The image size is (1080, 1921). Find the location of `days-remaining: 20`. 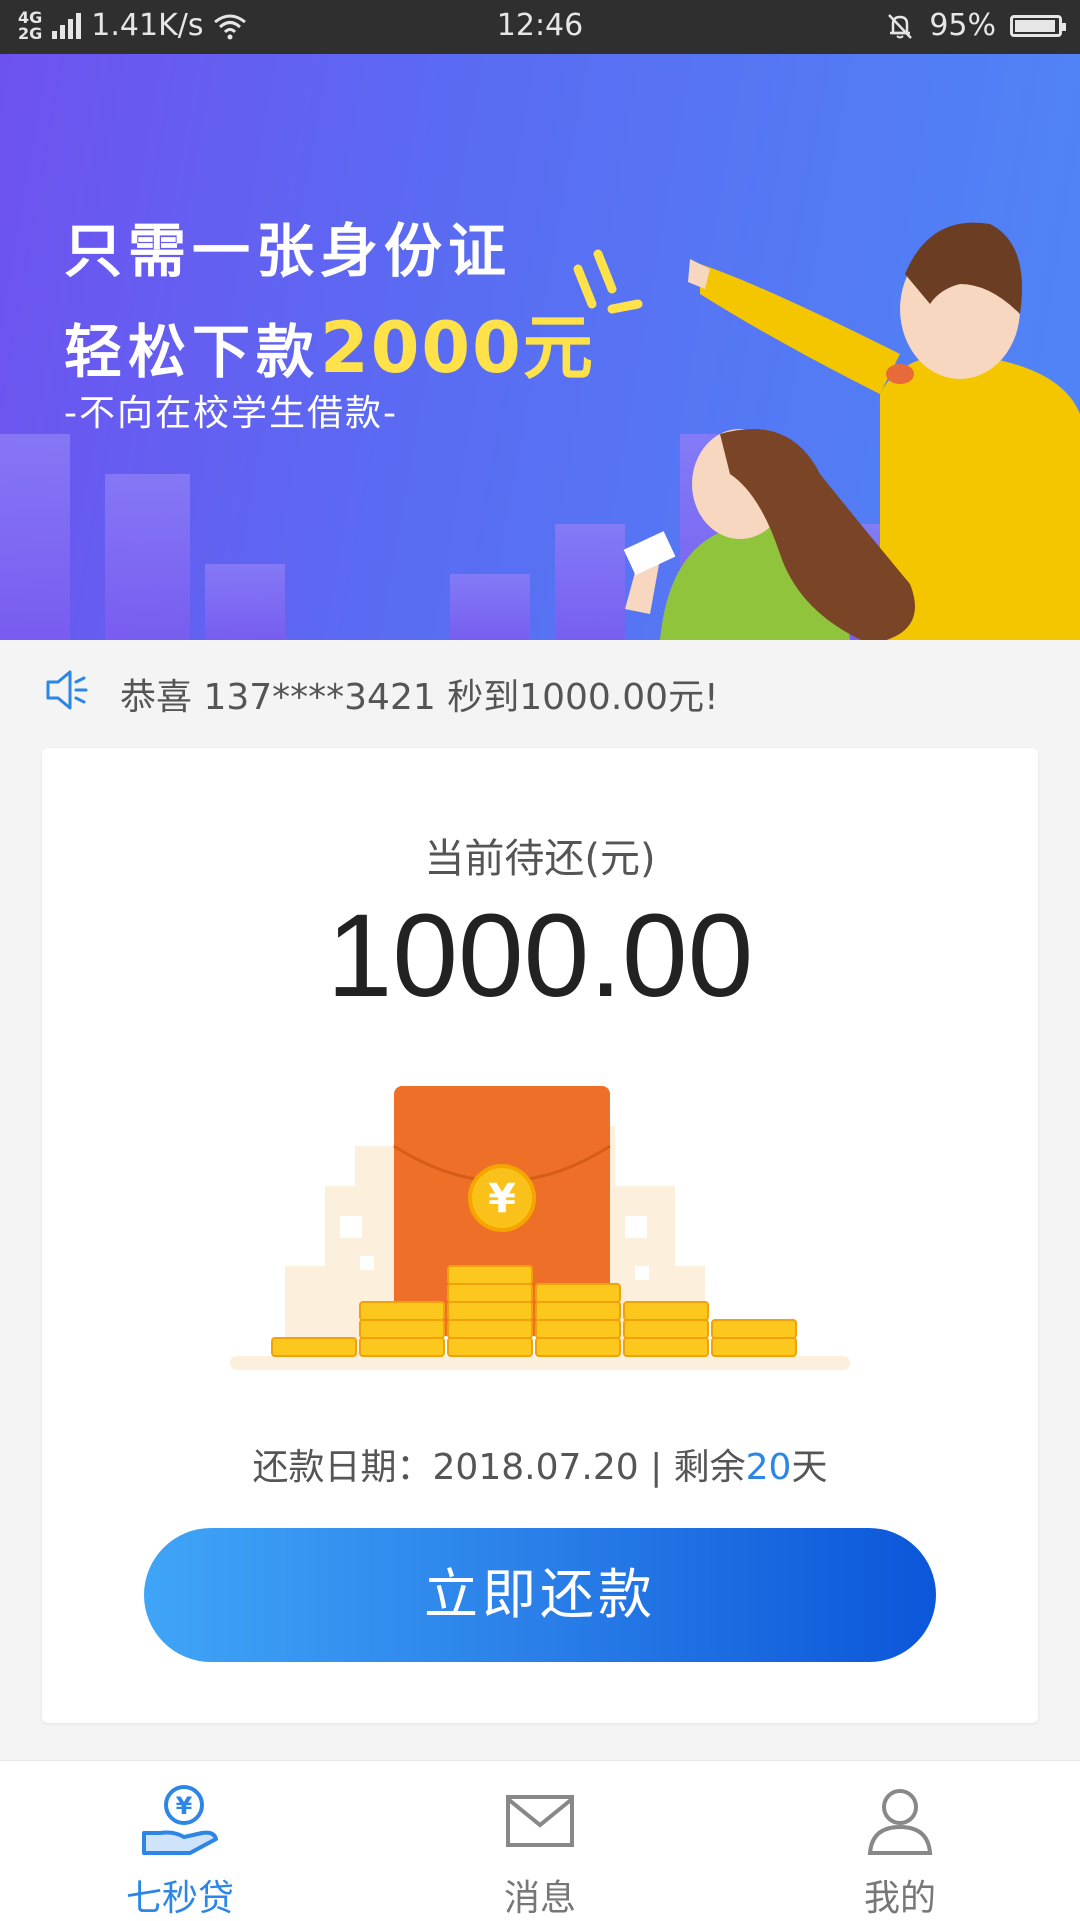

days-remaining: 20 is located at coordinates (768, 1467).